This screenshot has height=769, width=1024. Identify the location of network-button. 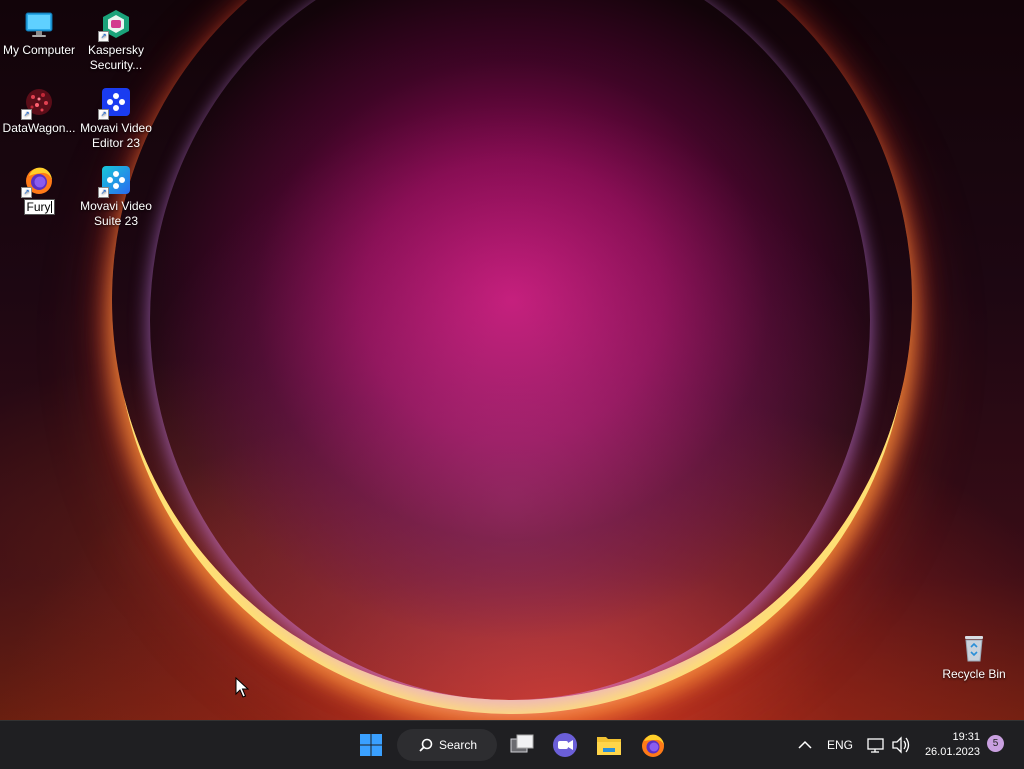
(876, 745).